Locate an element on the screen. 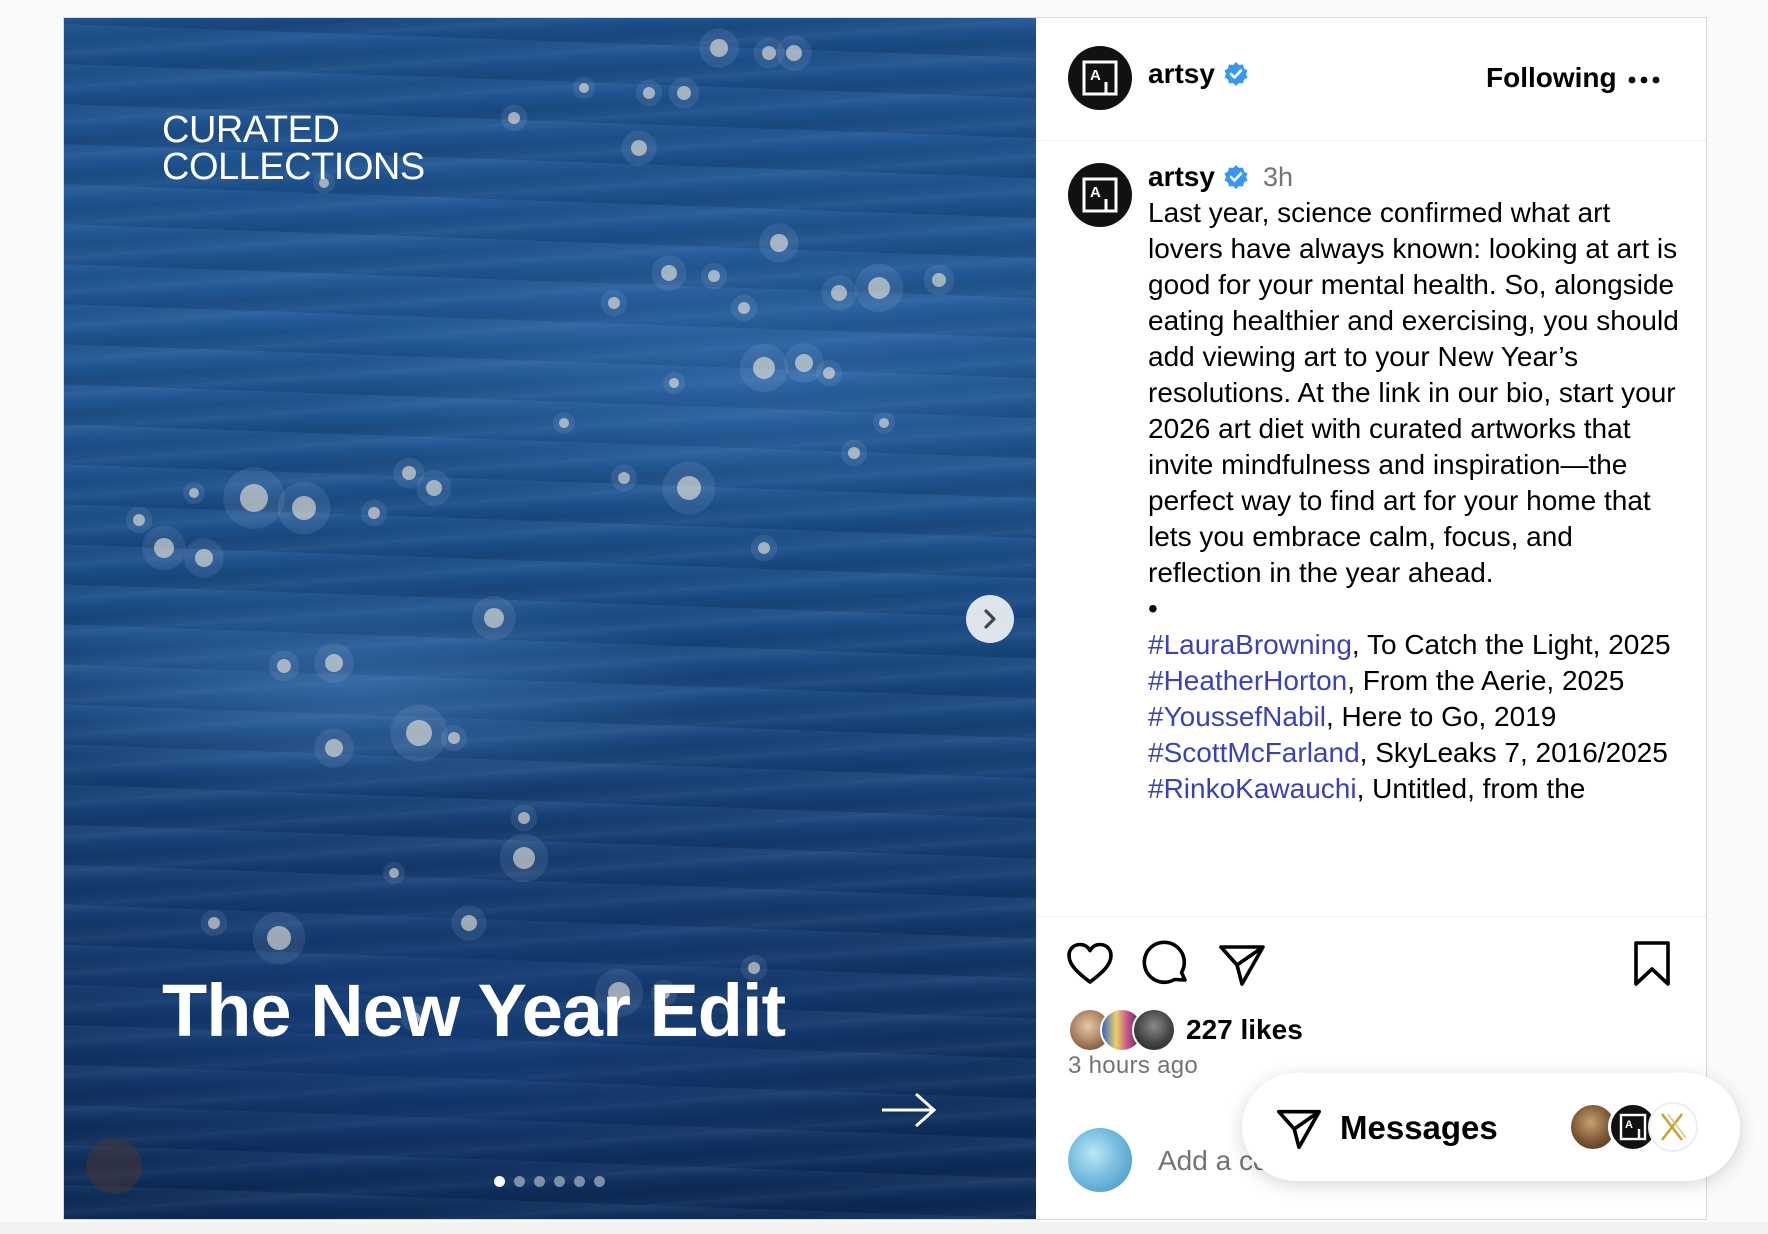  credit-line: #HeatherHorton, From the Aerie, 2025 is located at coordinates (1418, 681).